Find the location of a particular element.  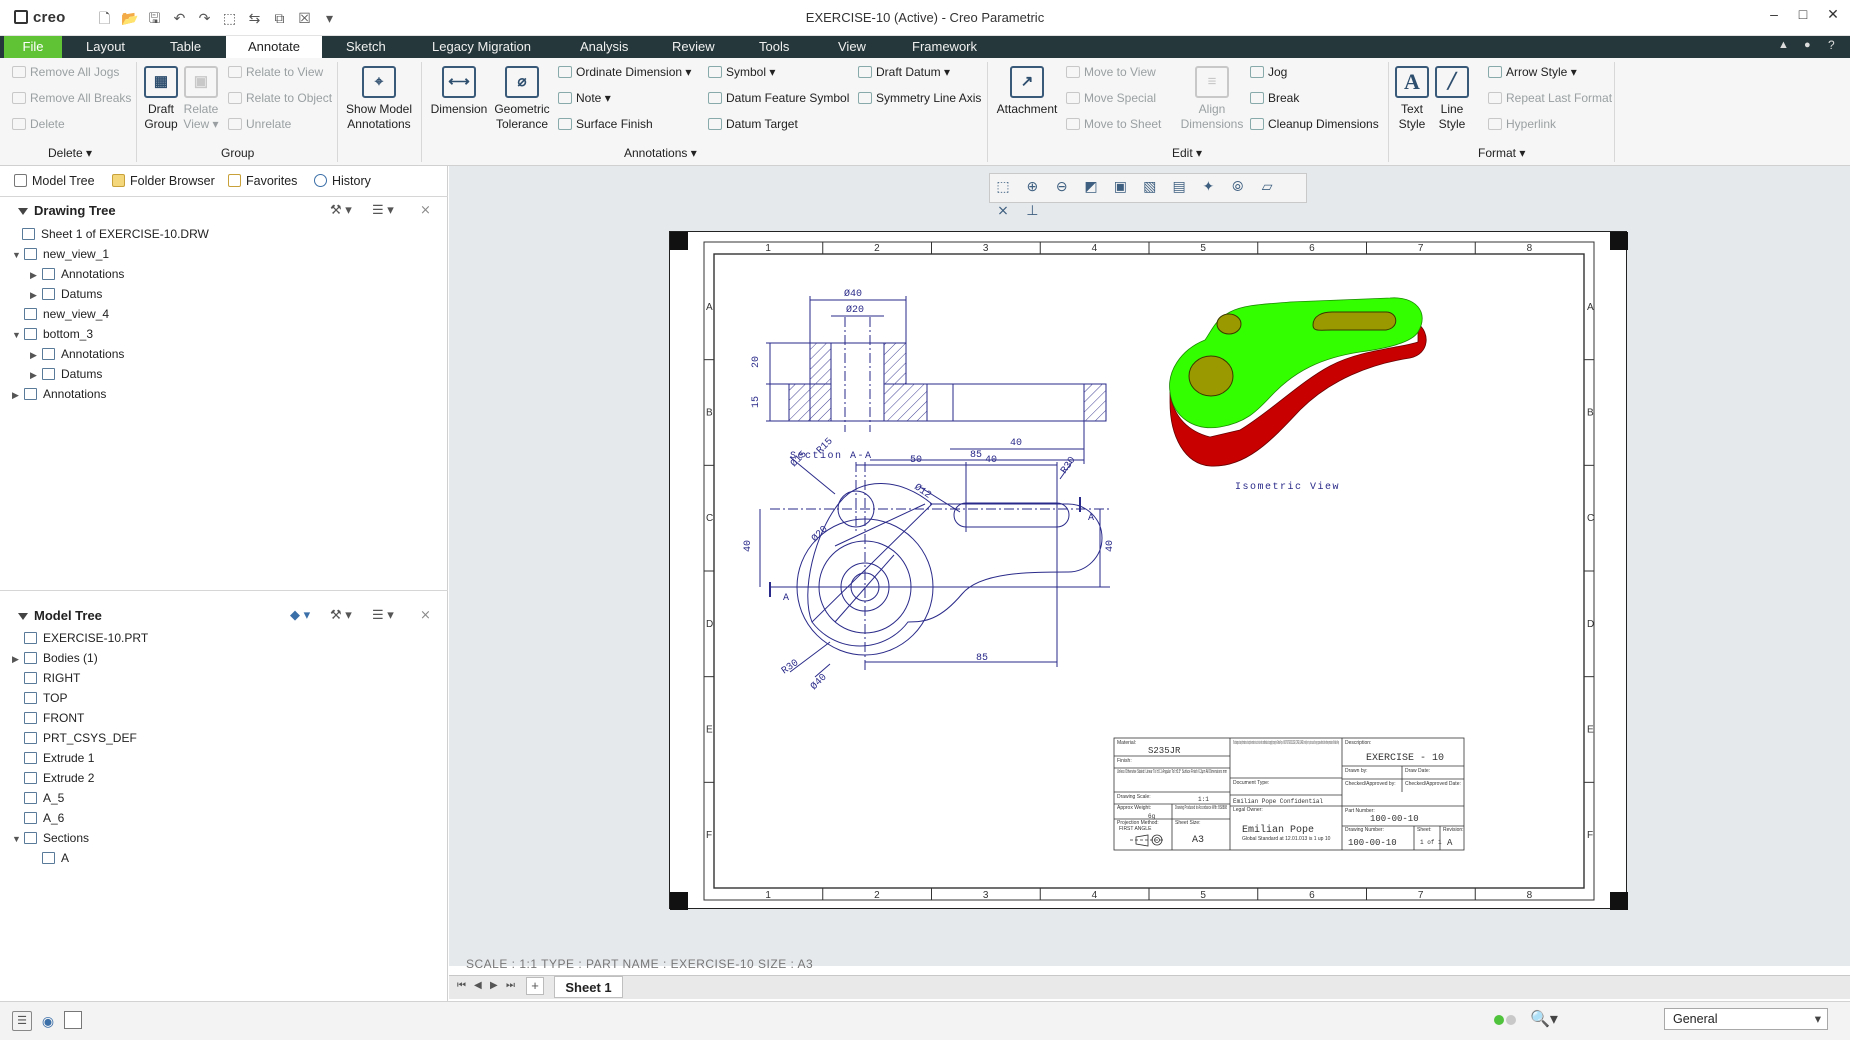

repaint-icon: ◩ is located at coordinates (1091, 188).